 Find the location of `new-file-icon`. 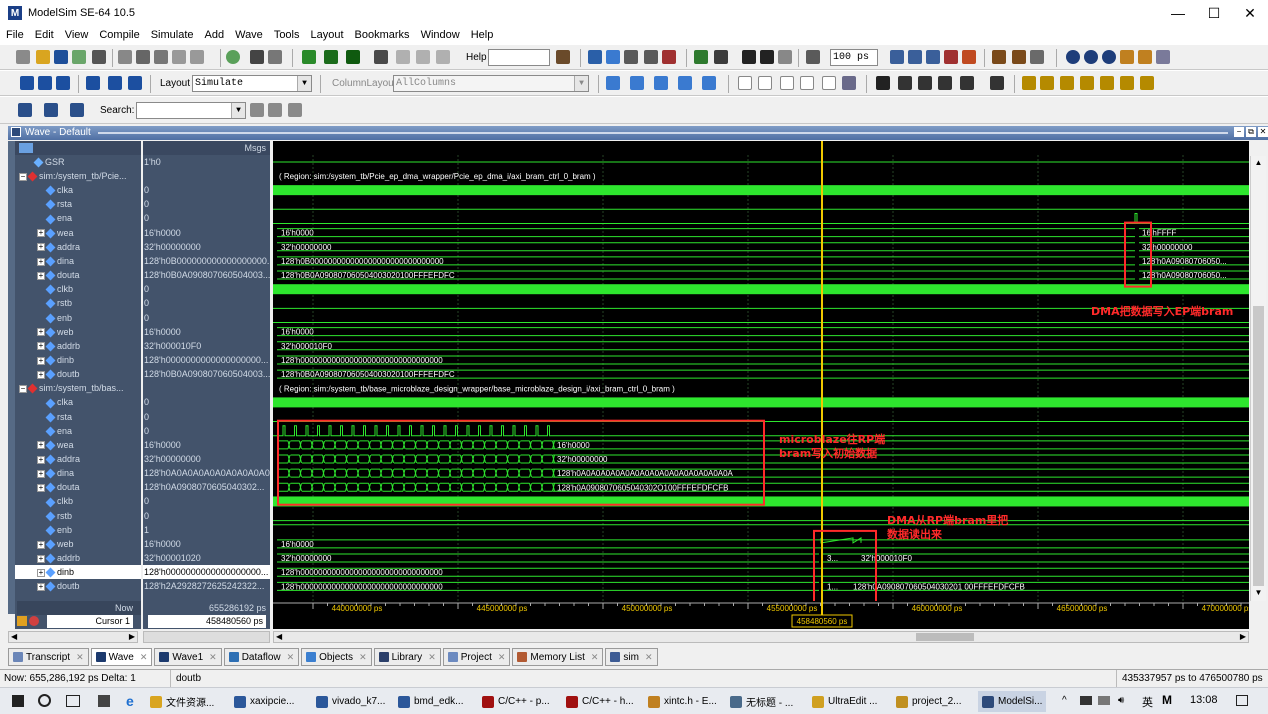

new-file-icon is located at coordinates (23, 57).